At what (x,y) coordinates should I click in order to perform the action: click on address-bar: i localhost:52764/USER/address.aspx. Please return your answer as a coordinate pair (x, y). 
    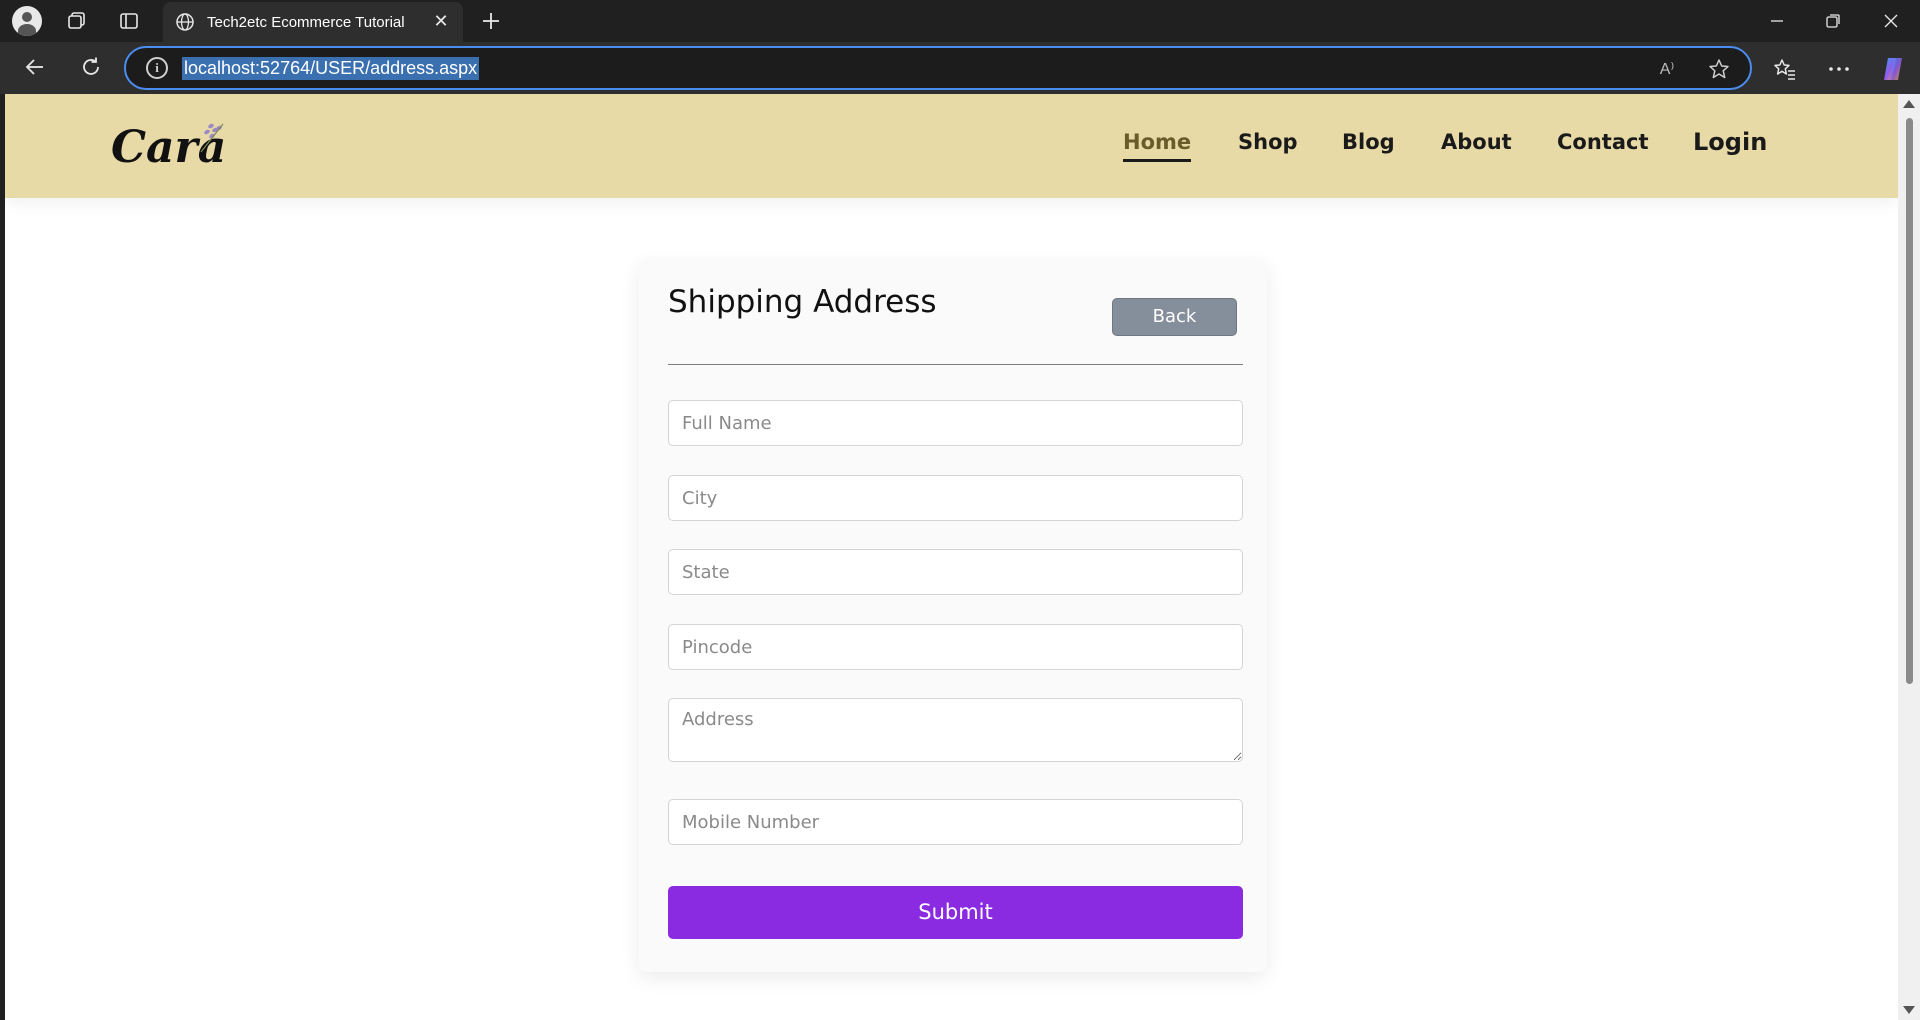
    Looking at the image, I should click on (938, 68).